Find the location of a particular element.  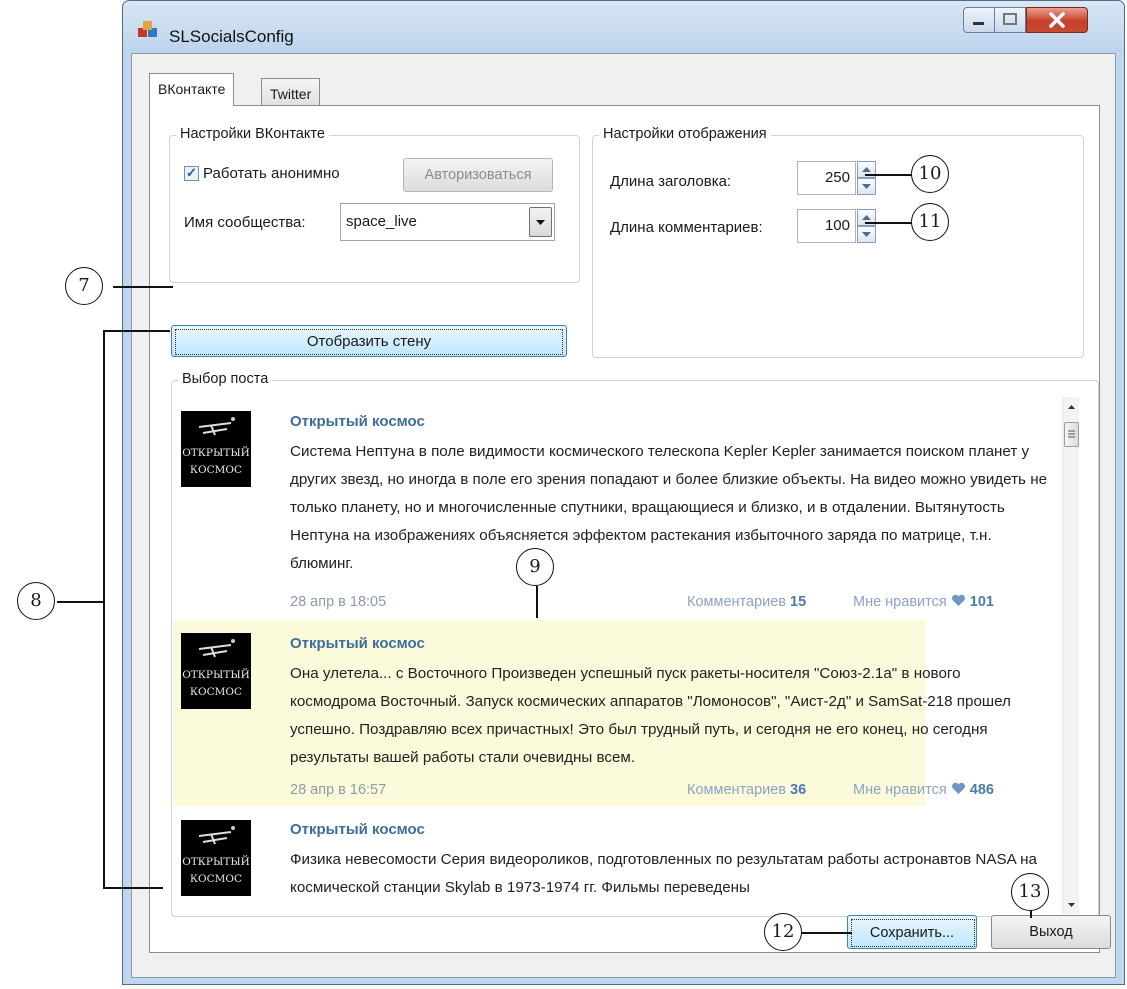

close-icon is located at coordinates (1057, 20).